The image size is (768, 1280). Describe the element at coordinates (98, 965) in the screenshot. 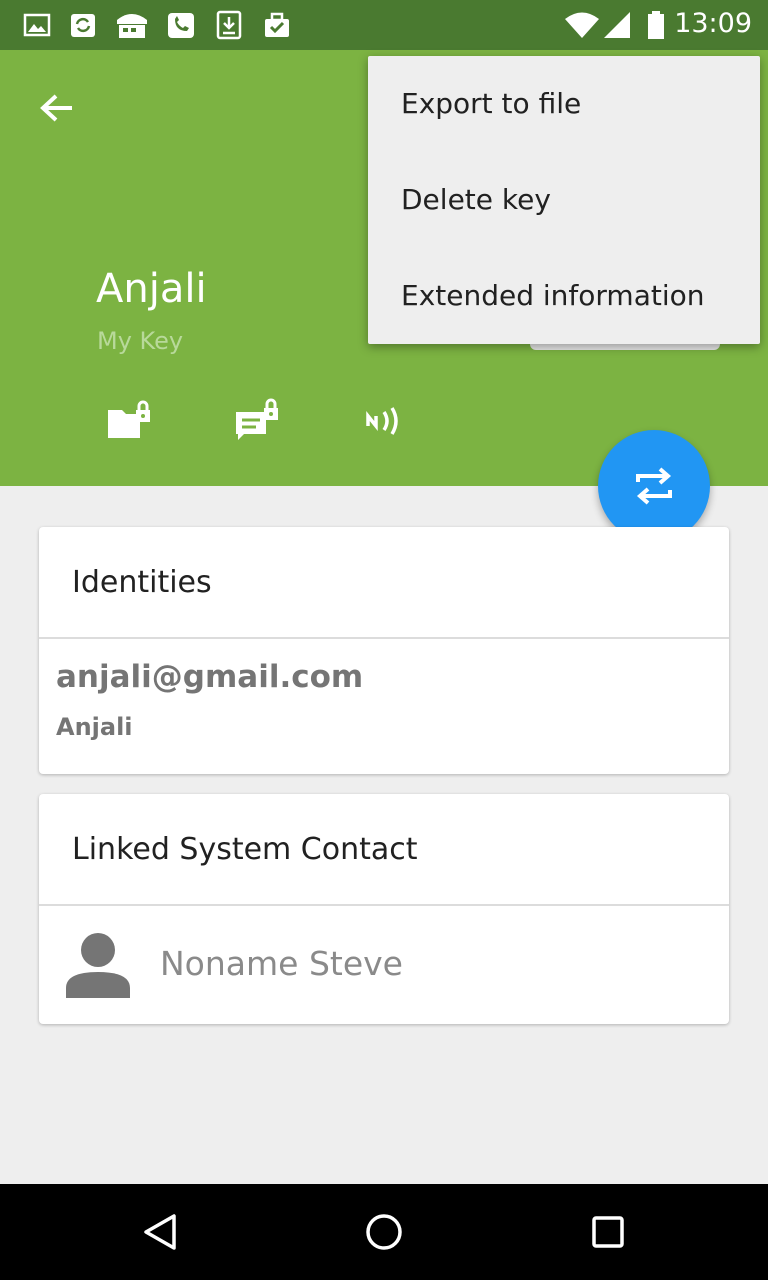

I see `person-icon` at that location.